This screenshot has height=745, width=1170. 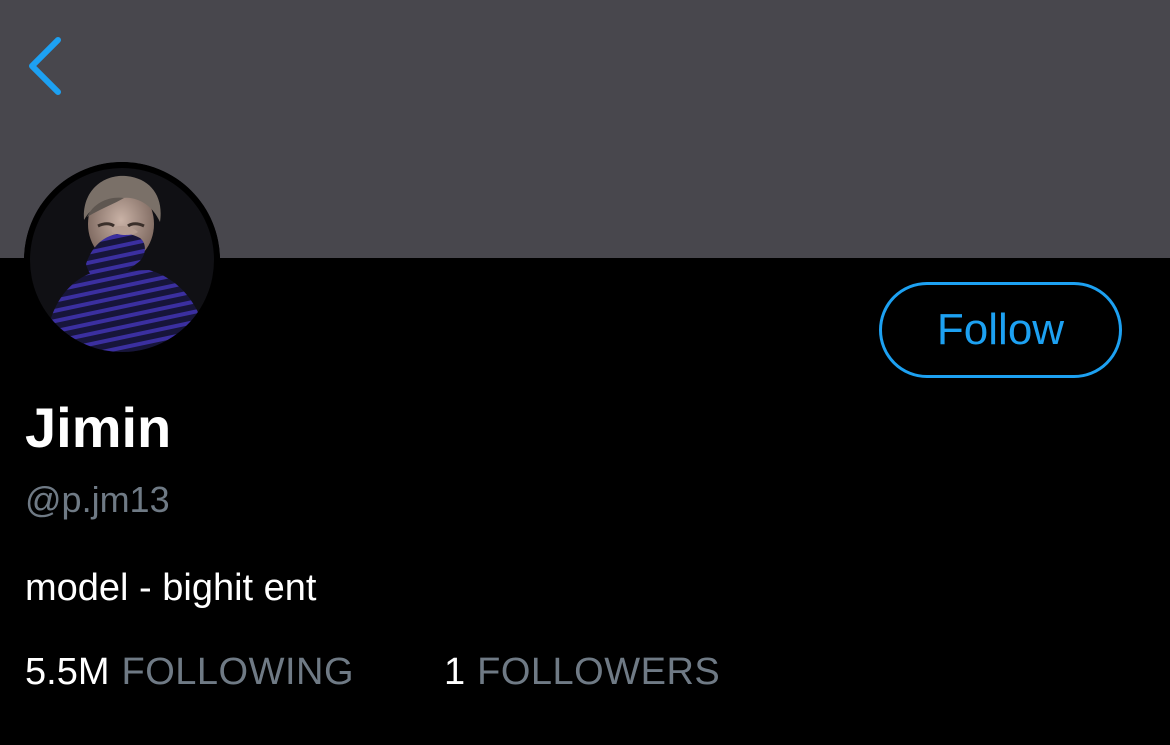 What do you see at coordinates (1000, 330) in the screenshot?
I see `follow-button: Follow` at bounding box center [1000, 330].